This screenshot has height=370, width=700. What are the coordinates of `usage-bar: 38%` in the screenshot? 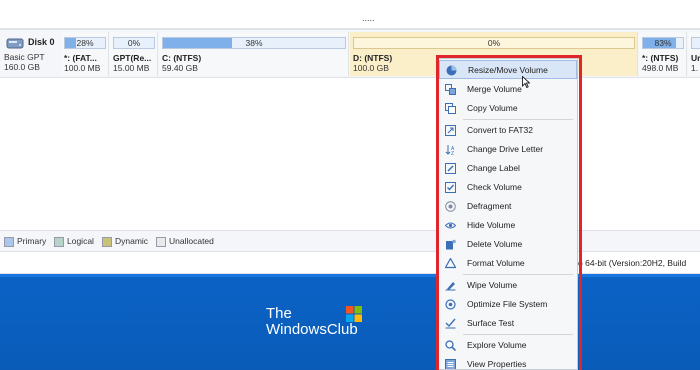 It's located at (254, 43).